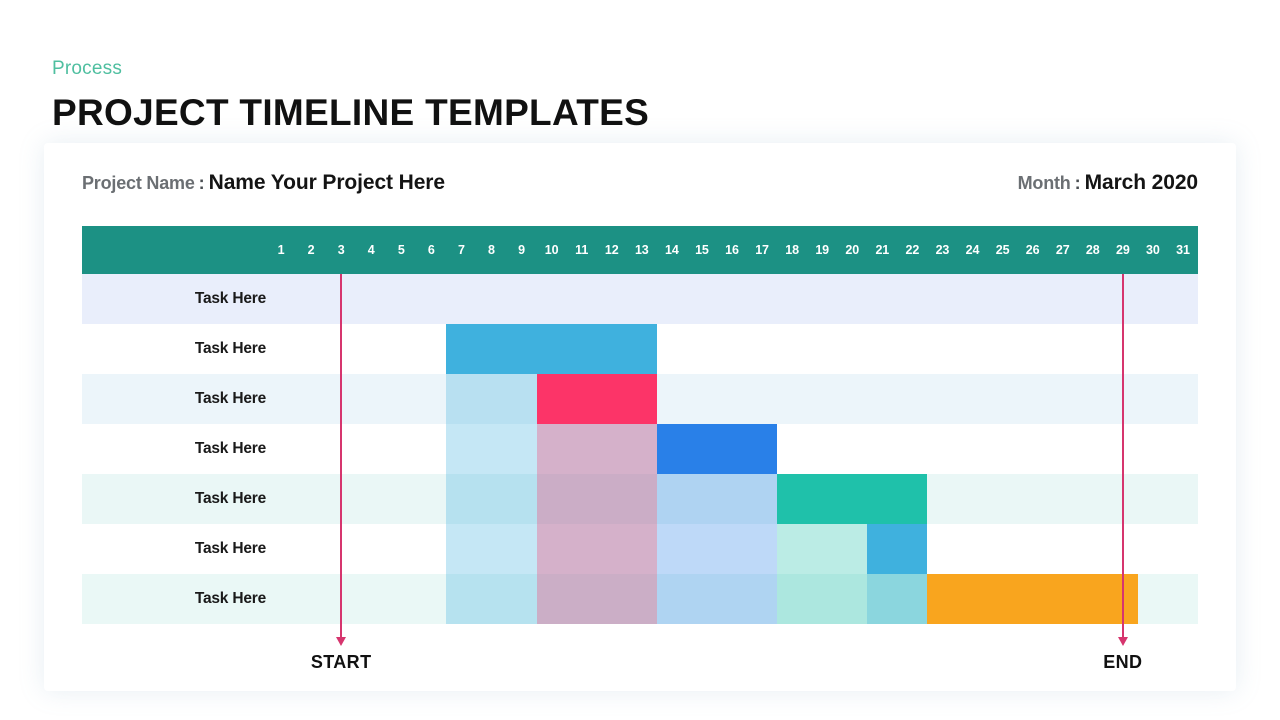  What do you see at coordinates (327, 182) in the screenshot?
I see `project-name-value: Name Your Project Here` at bounding box center [327, 182].